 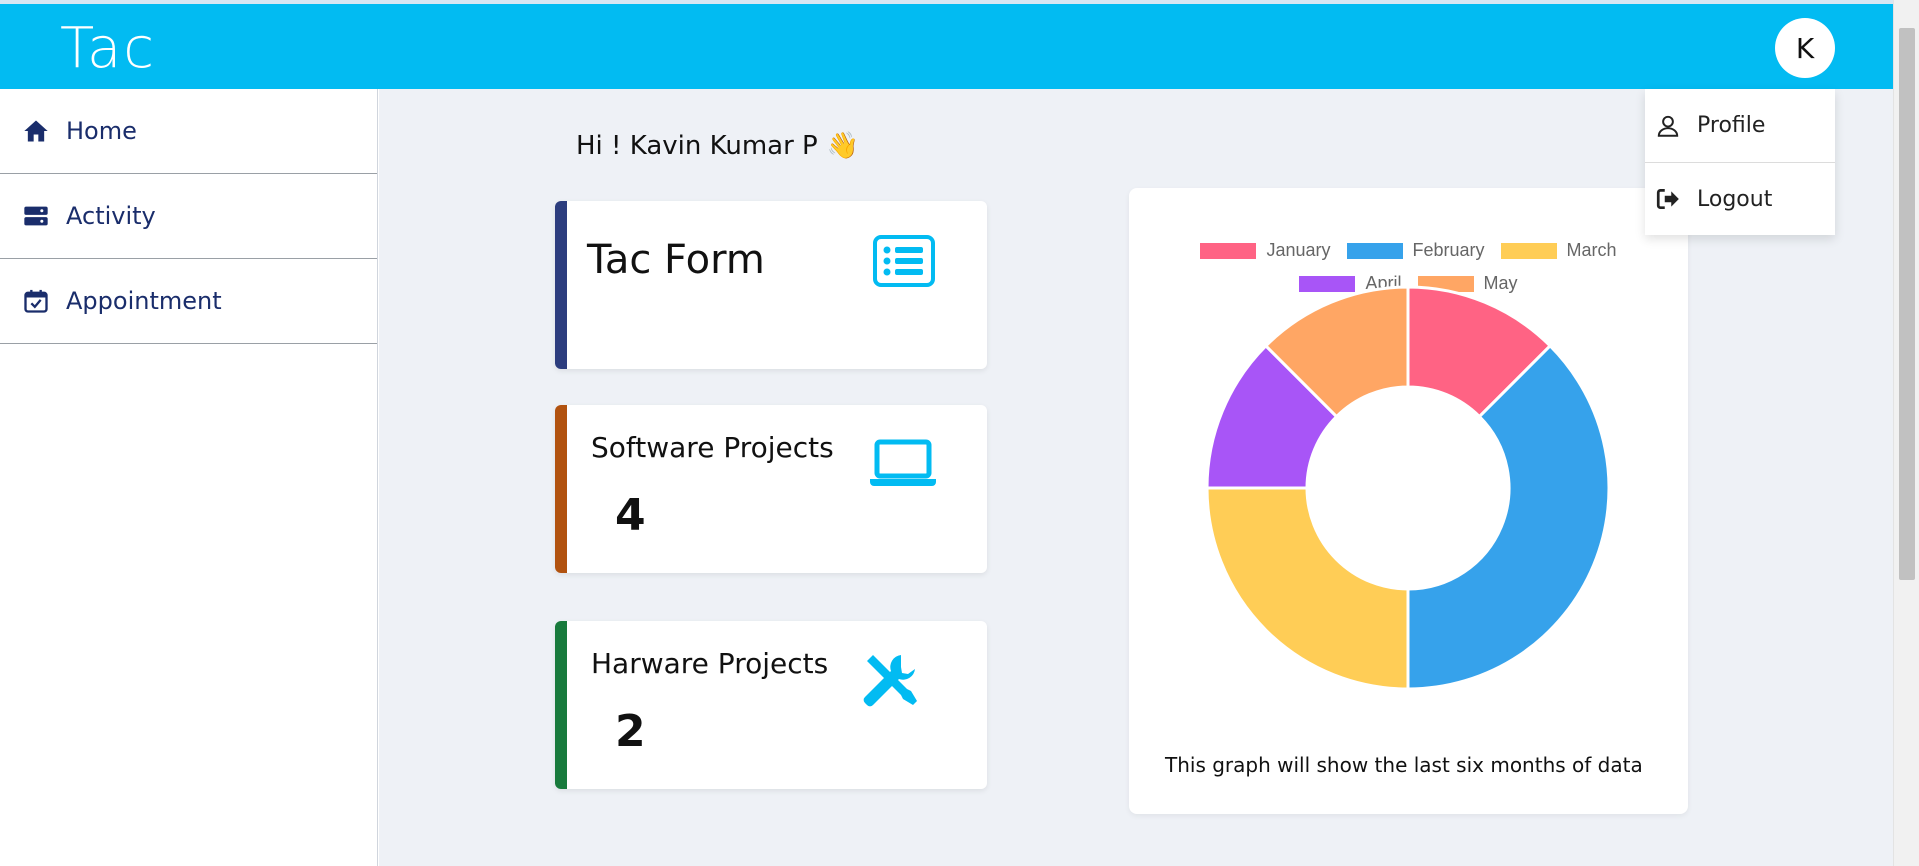 What do you see at coordinates (843, 146) in the screenshot?
I see `wave-emoji: 👋` at bounding box center [843, 146].